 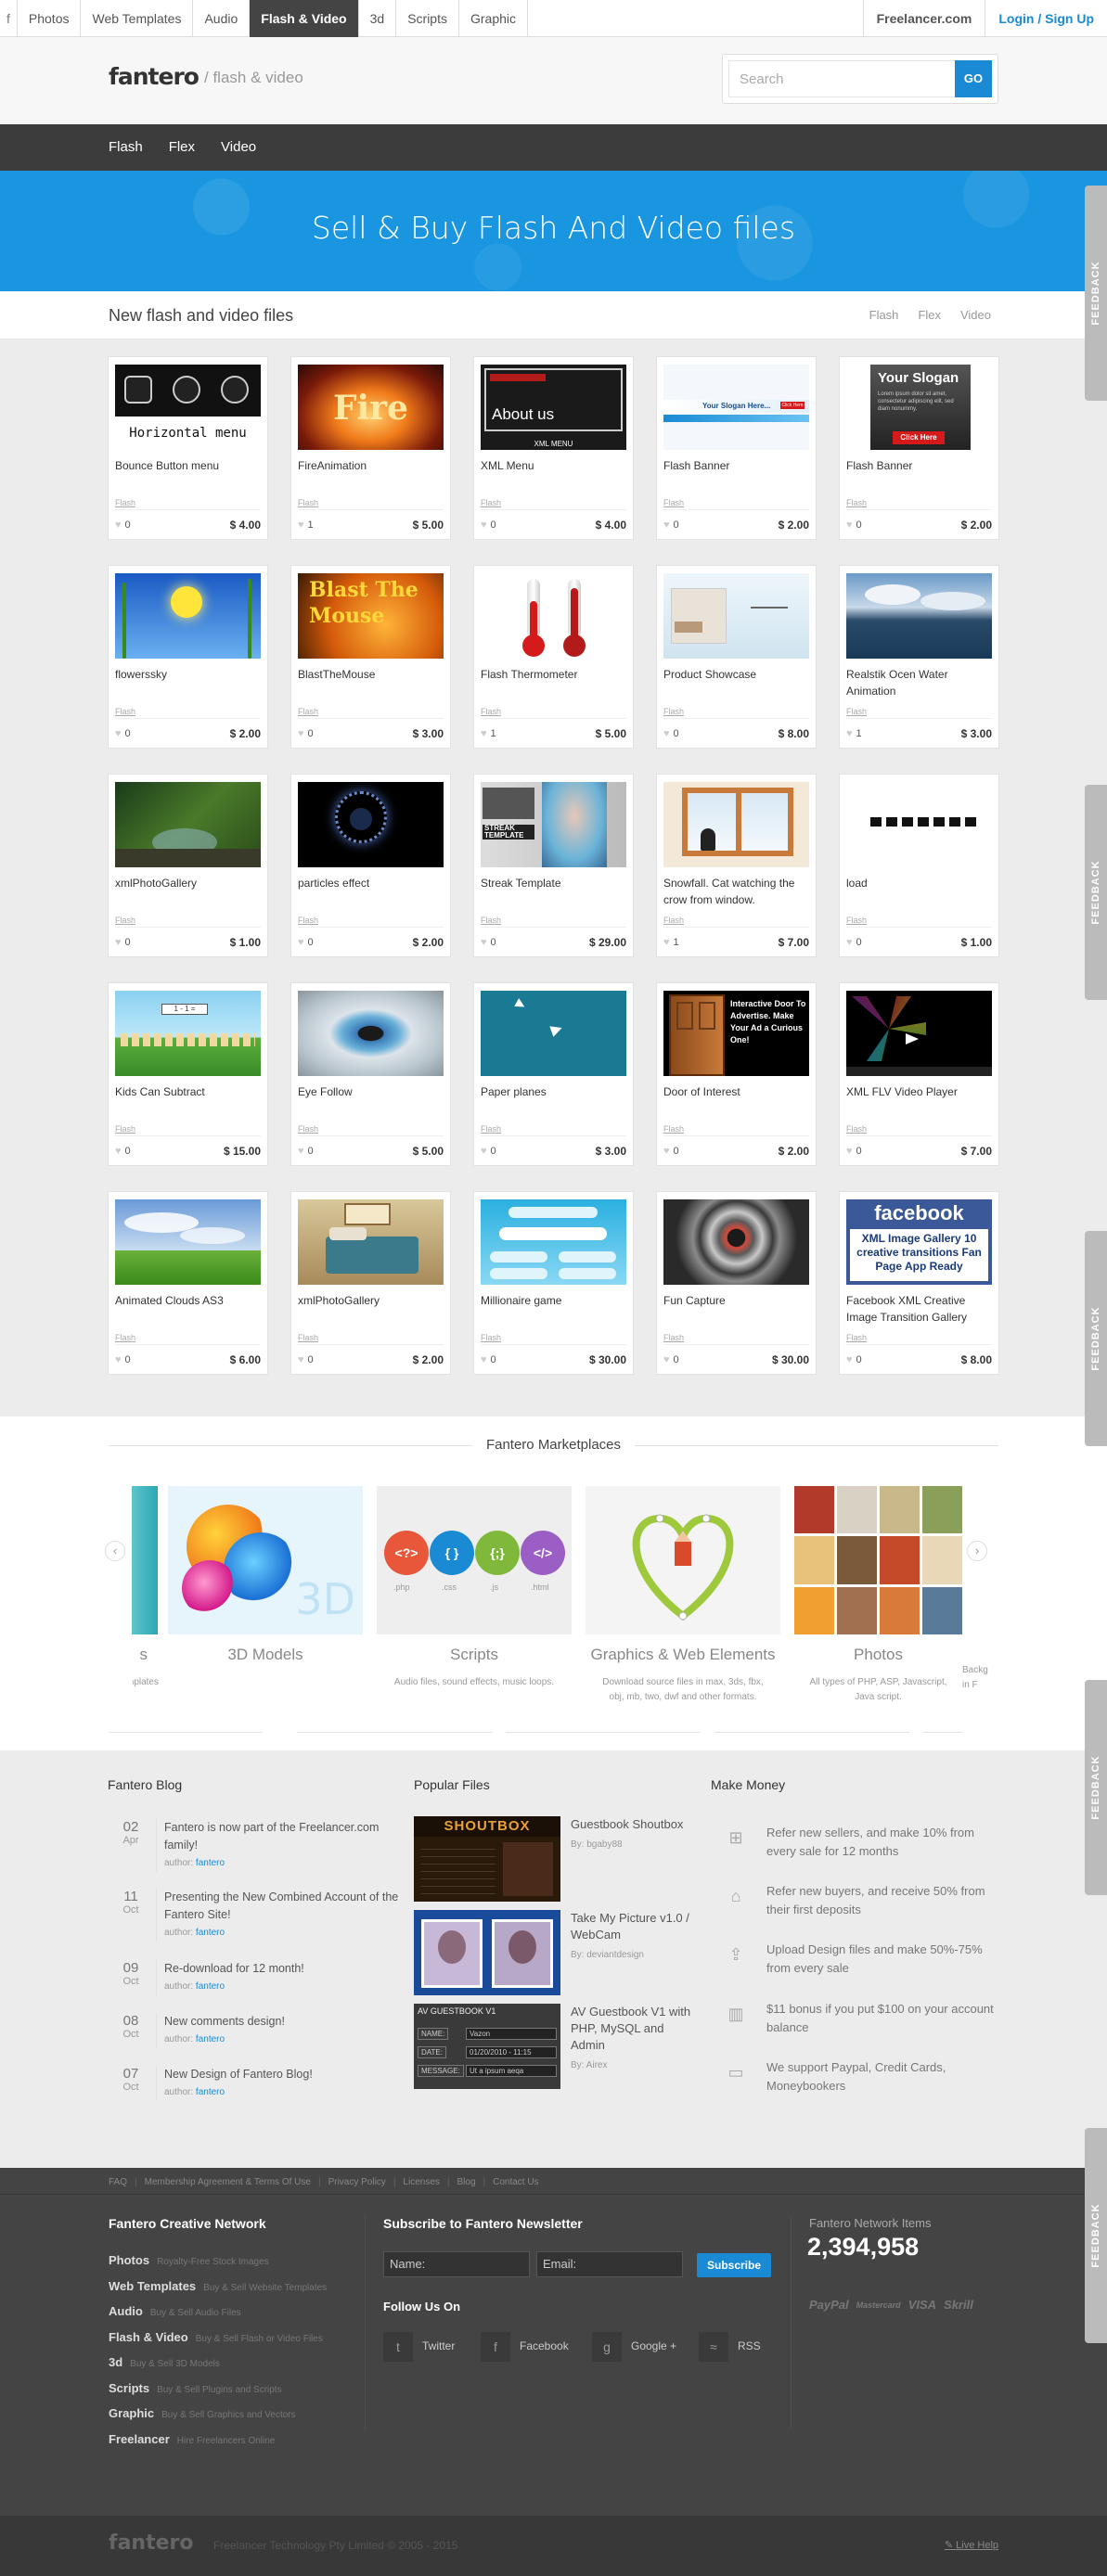 What do you see at coordinates (189, 674) in the screenshot?
I see `file-name: flowerssky` at bounding box center [189, 674].